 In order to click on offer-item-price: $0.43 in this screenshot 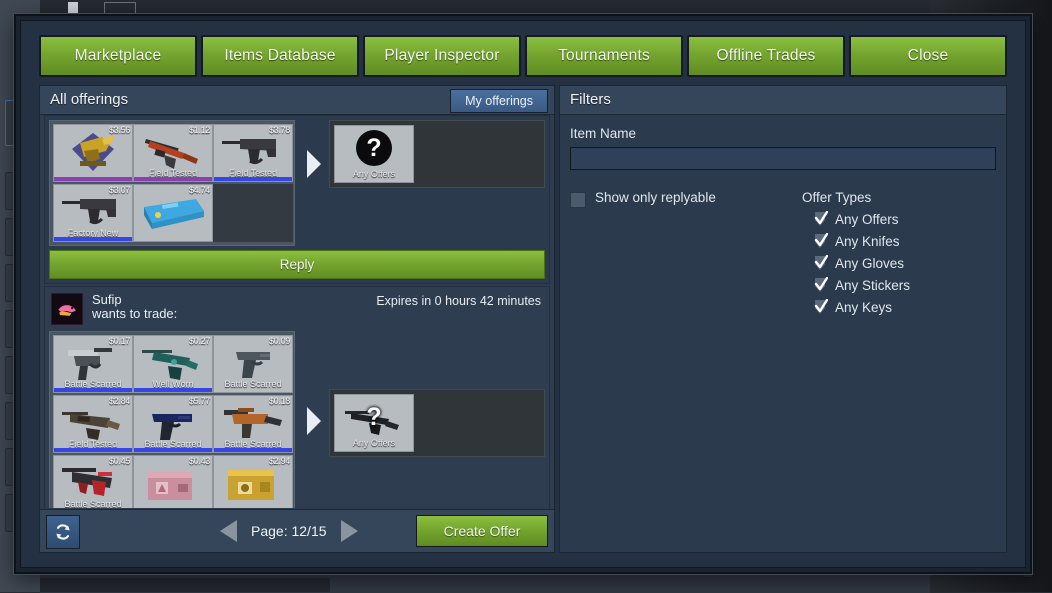, I will do `click(199, 461)`.